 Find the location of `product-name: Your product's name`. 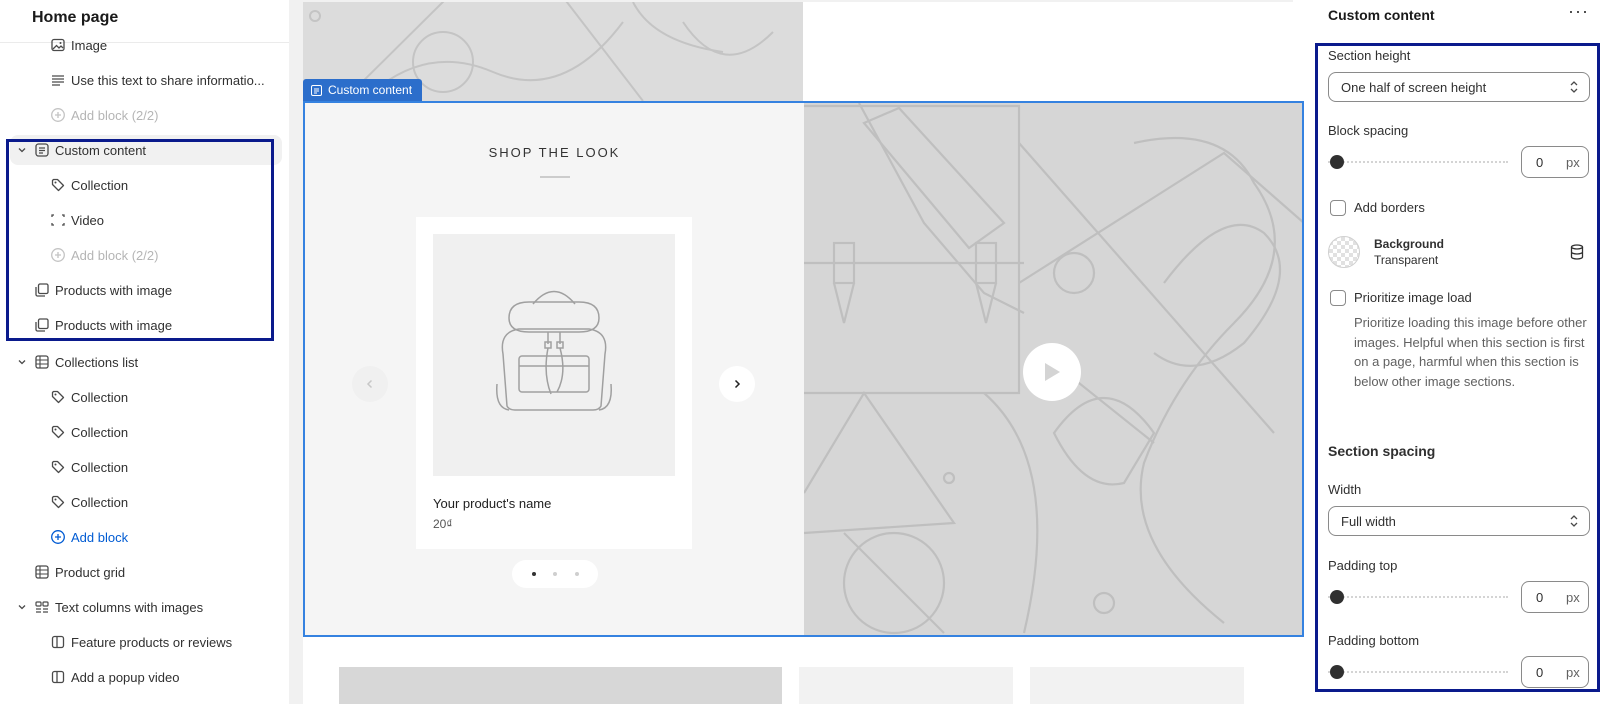

product-name: Your product's name is located at coordinates (492, 503).